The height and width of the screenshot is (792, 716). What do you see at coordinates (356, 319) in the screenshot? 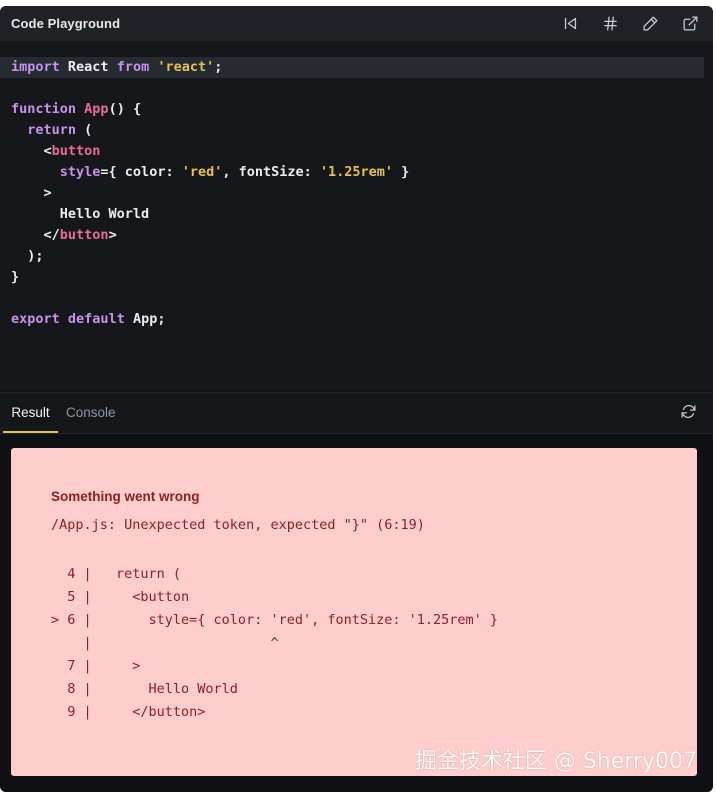
I see `code-line: export default App;` at bounding box center [356, 319].